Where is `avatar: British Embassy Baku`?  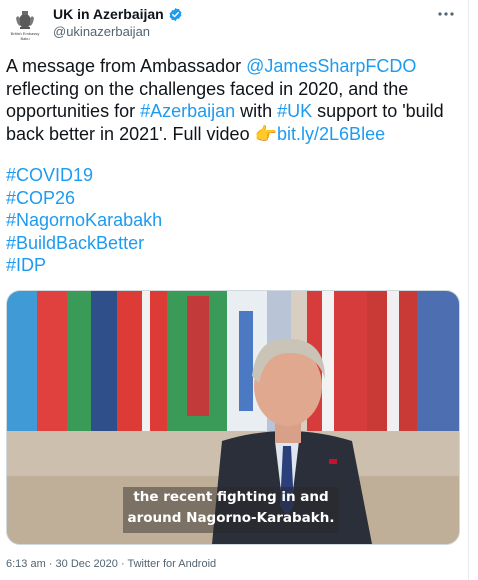 avatar: British Embassy Baku is located at coordinates (25, 25).